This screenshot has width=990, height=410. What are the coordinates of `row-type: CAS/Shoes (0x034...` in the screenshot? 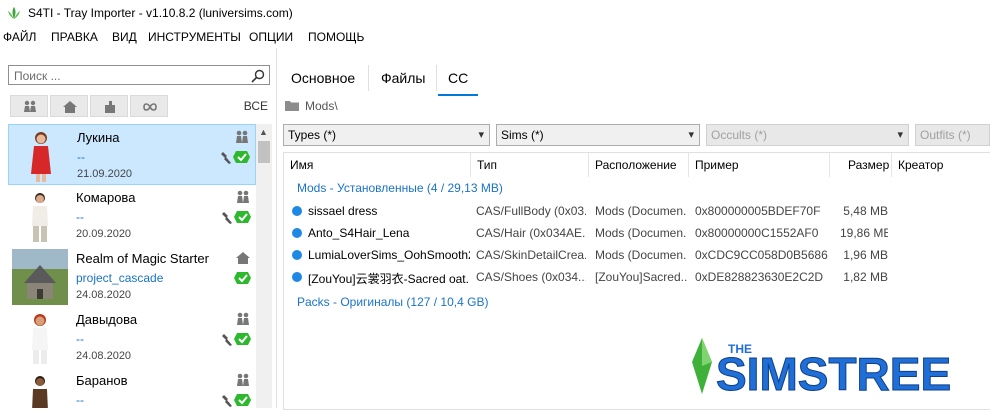 It's located at (531, 277).